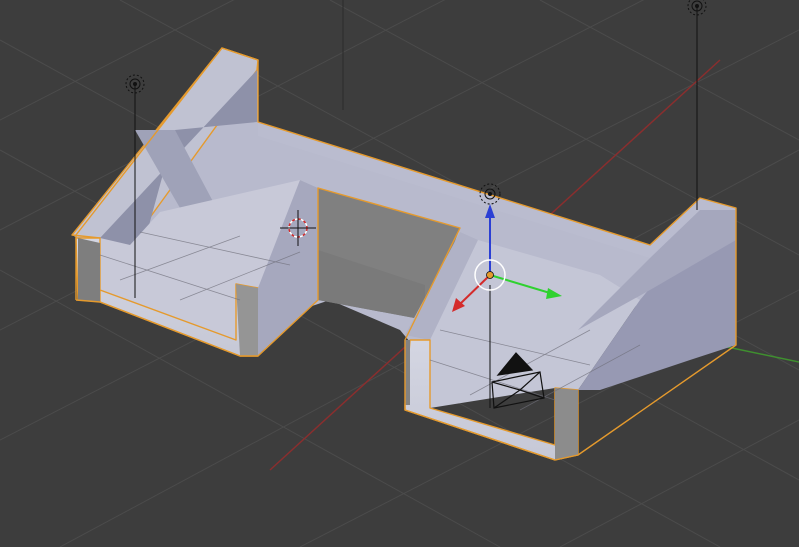 The width and height of the screenshot is (799, 547). I want to click on lamp-icon, so click(697, 105).